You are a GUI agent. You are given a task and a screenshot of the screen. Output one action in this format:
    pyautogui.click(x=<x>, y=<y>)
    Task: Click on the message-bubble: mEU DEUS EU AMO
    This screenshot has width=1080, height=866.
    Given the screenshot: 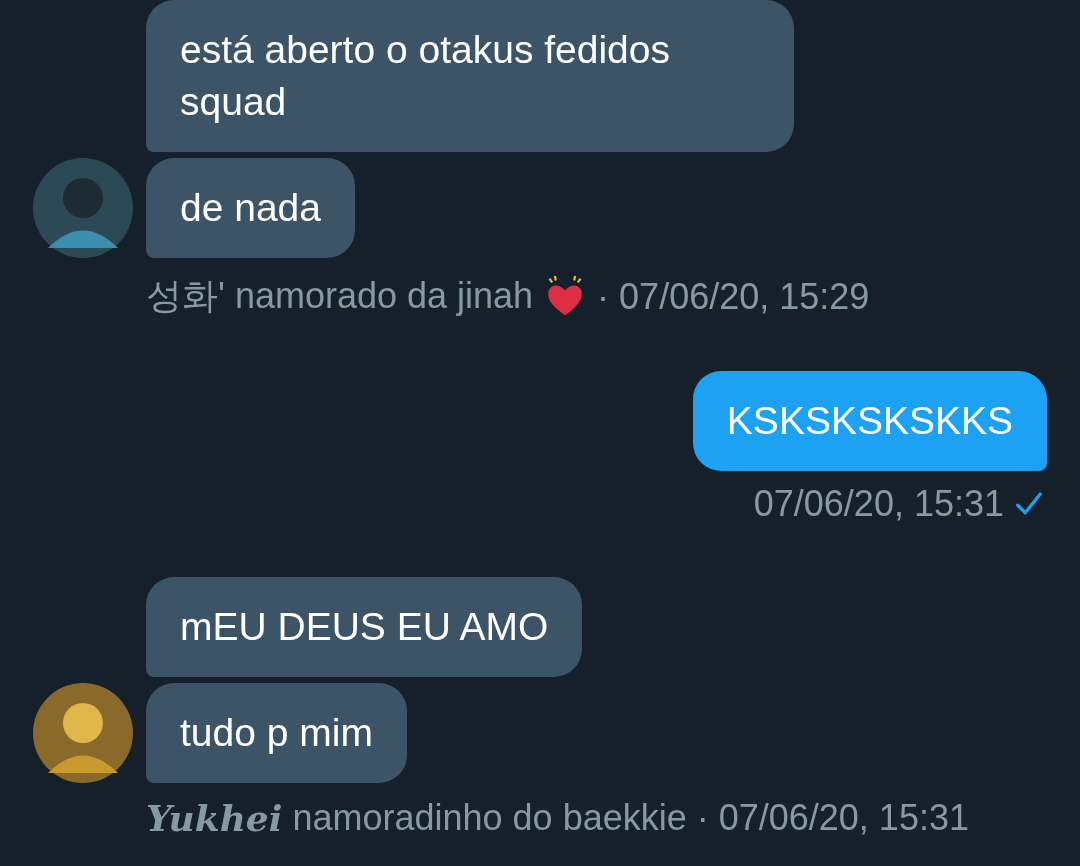 What is the action you would take?
    pyautogui.click(x=364, y=627)
    